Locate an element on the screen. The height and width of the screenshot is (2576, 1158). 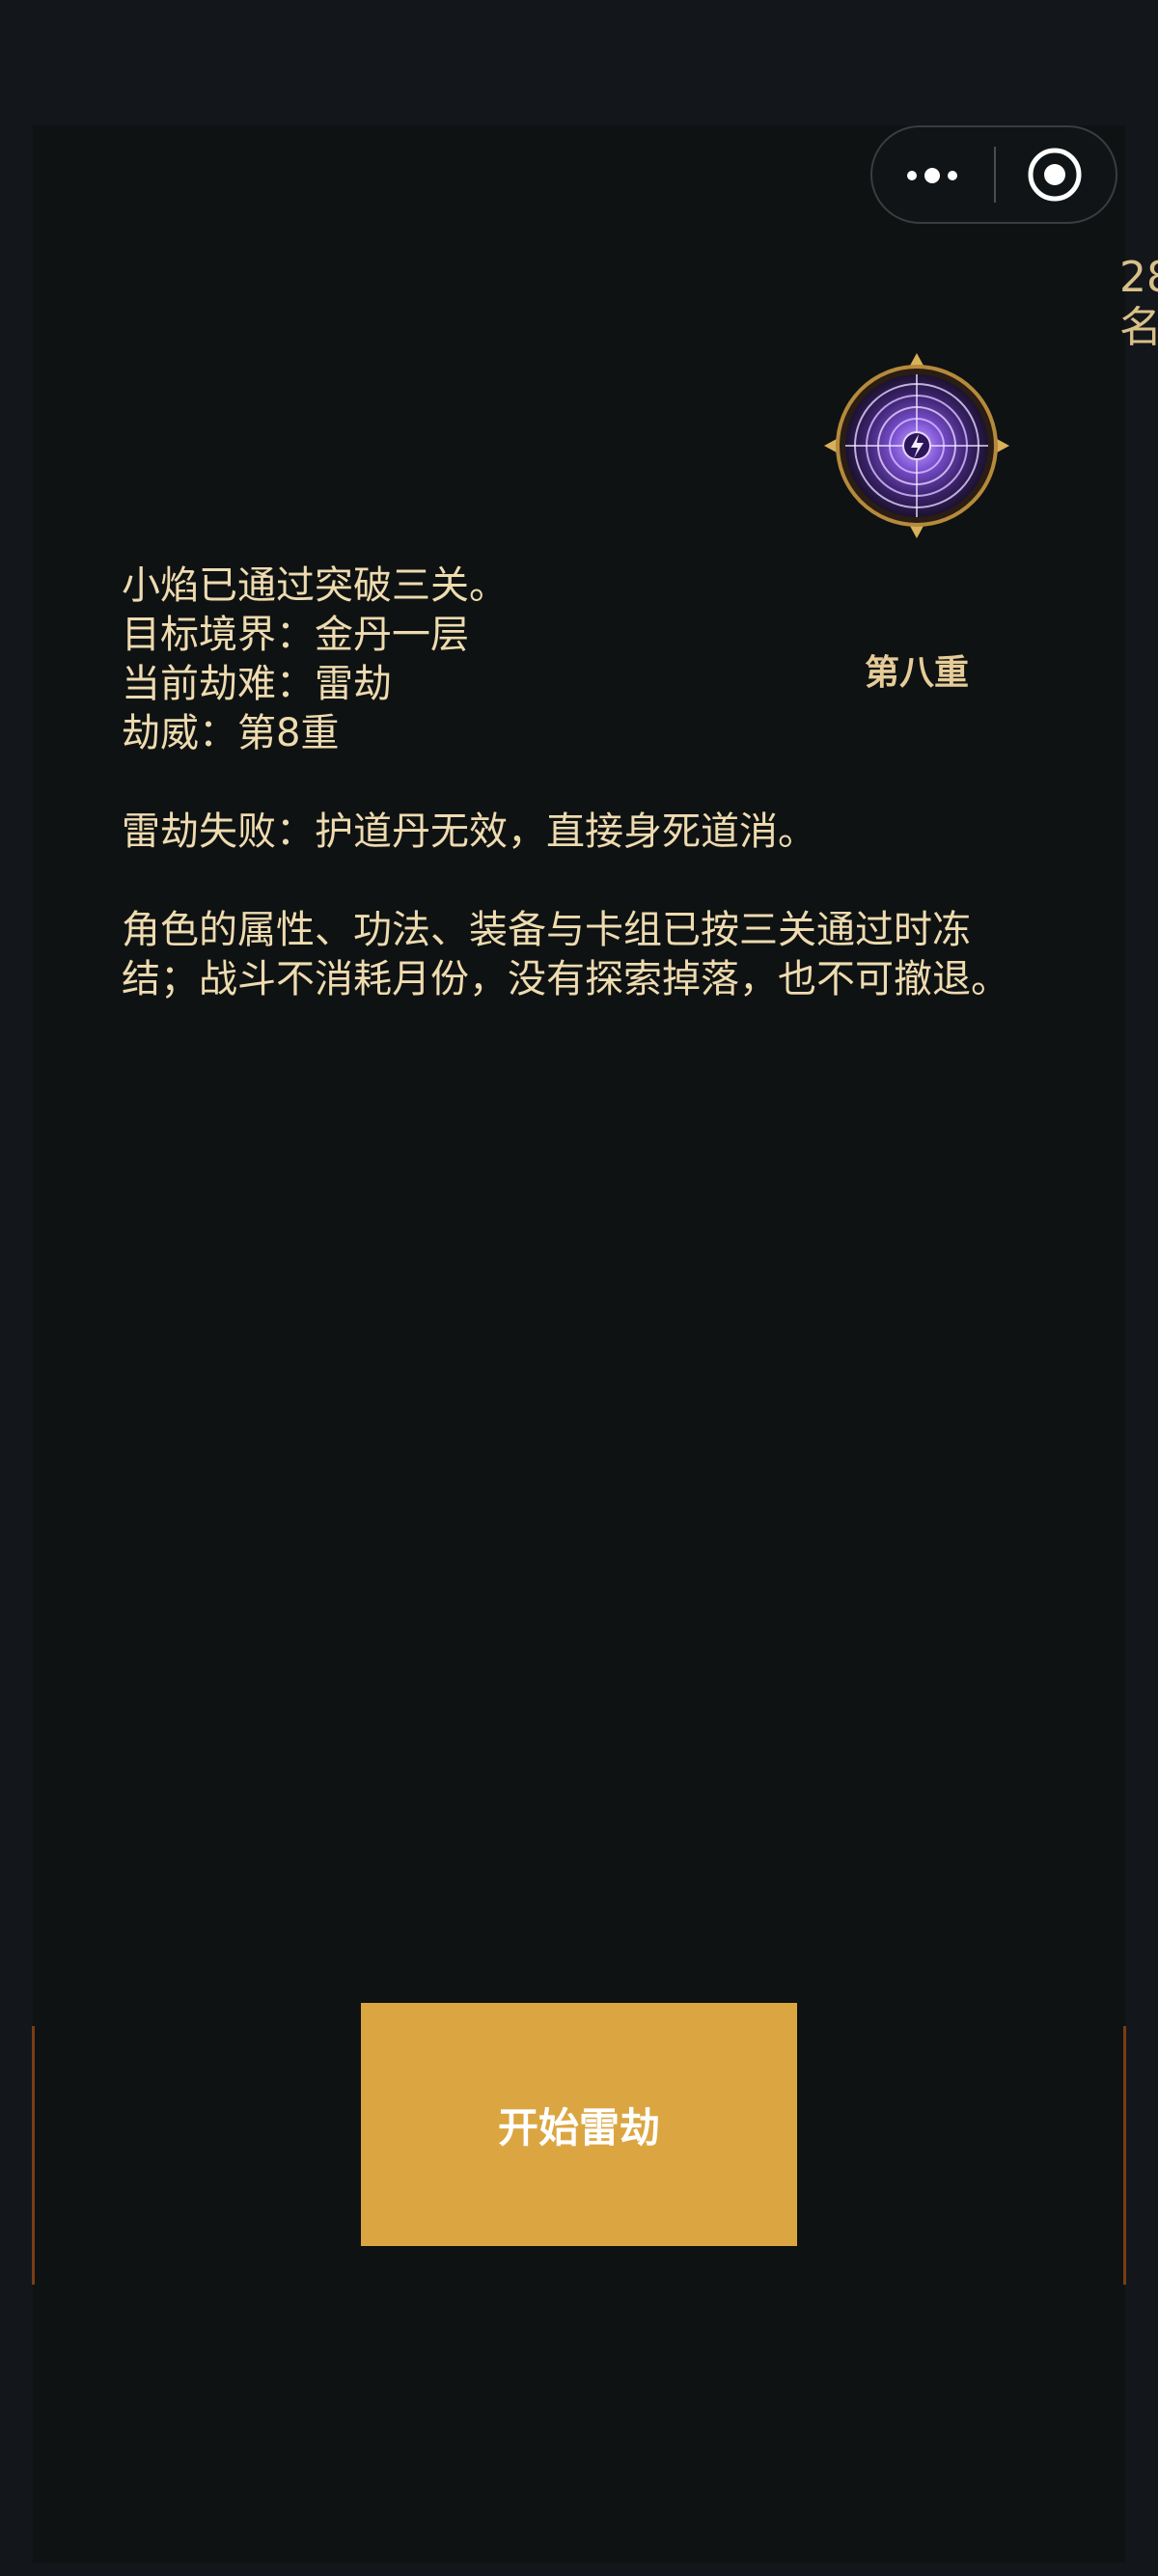
target-circle-icon is located at coordinates (1055, 175).